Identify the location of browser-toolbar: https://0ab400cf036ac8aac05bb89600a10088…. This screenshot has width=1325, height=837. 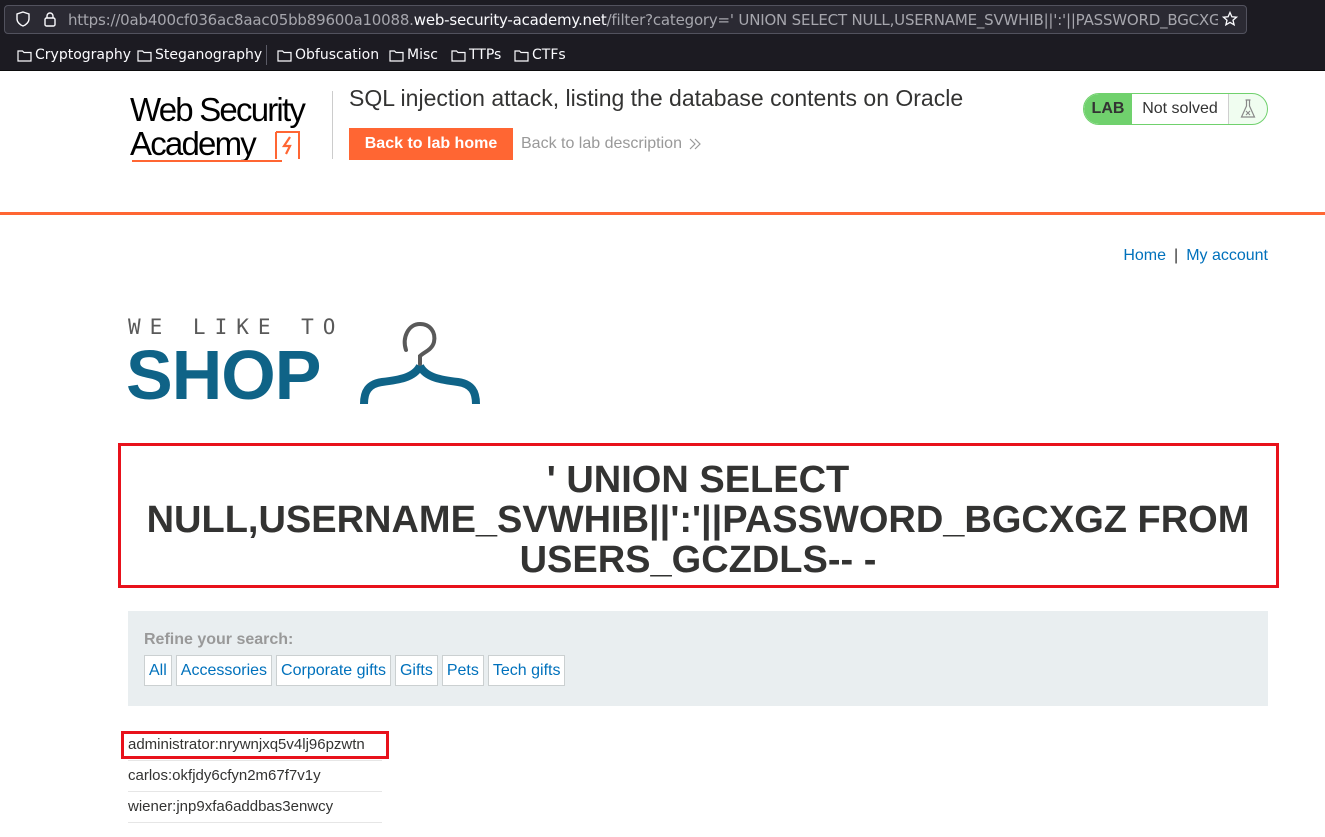
(662, 20).